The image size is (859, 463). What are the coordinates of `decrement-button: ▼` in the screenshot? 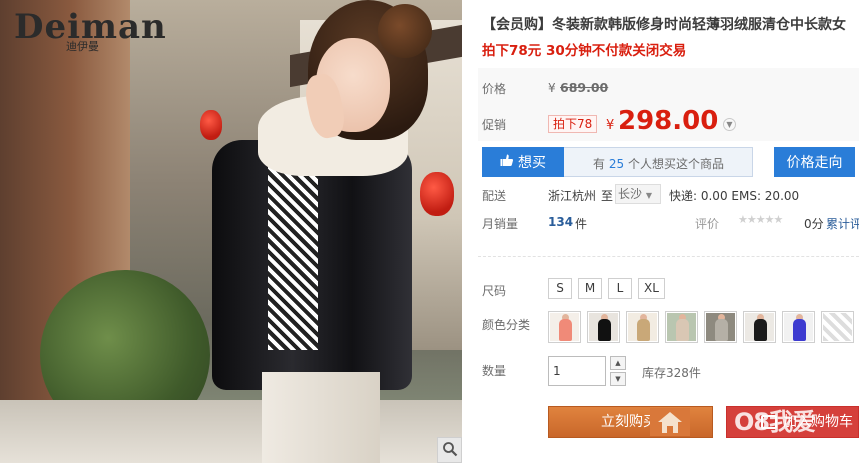 It's located at (618, 379).